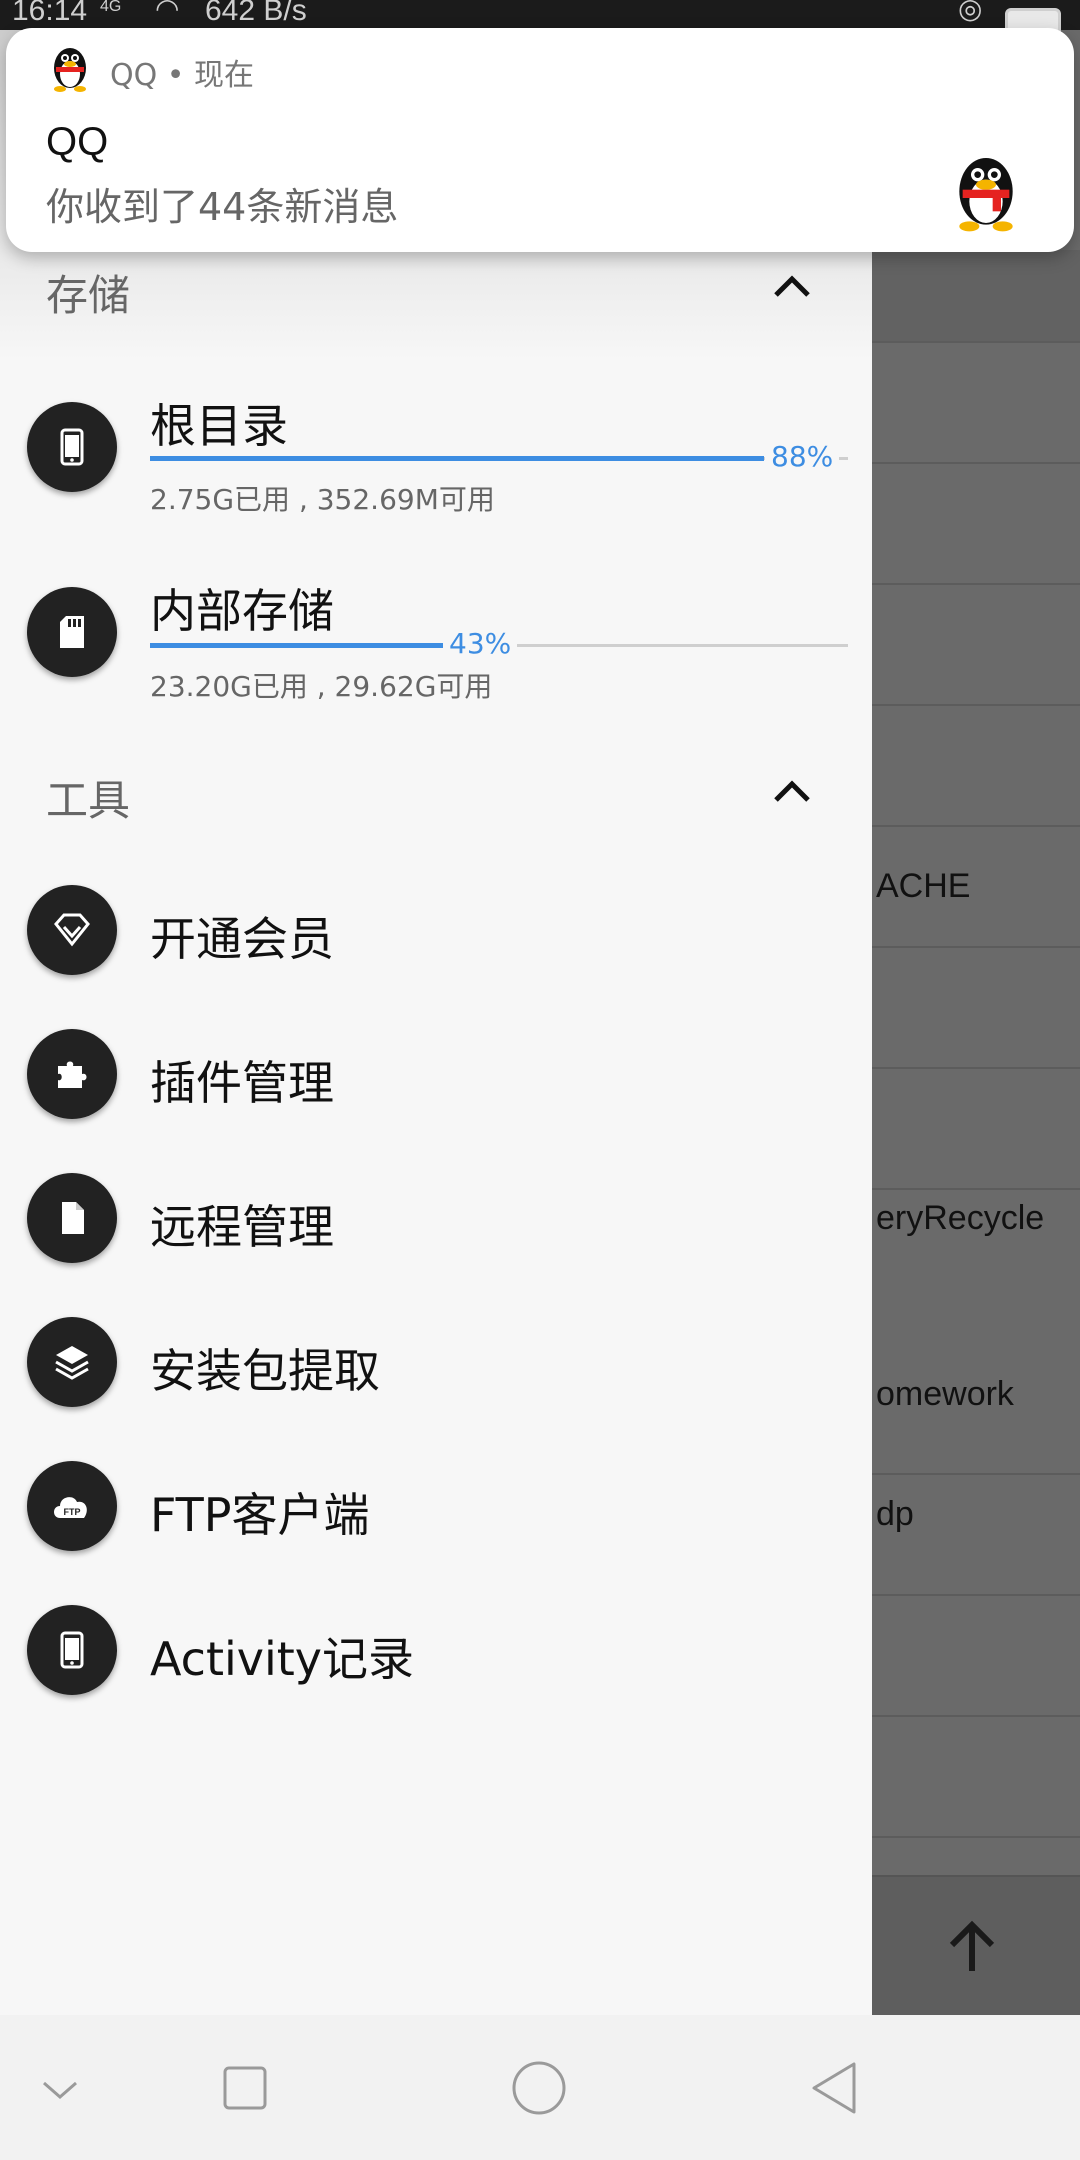 The height and width of the screenshot is (2160, 1080). Describe the element at coordinates (970, 12) in the screenshot. I see `lock-rotation-icon: ◎` at that location.